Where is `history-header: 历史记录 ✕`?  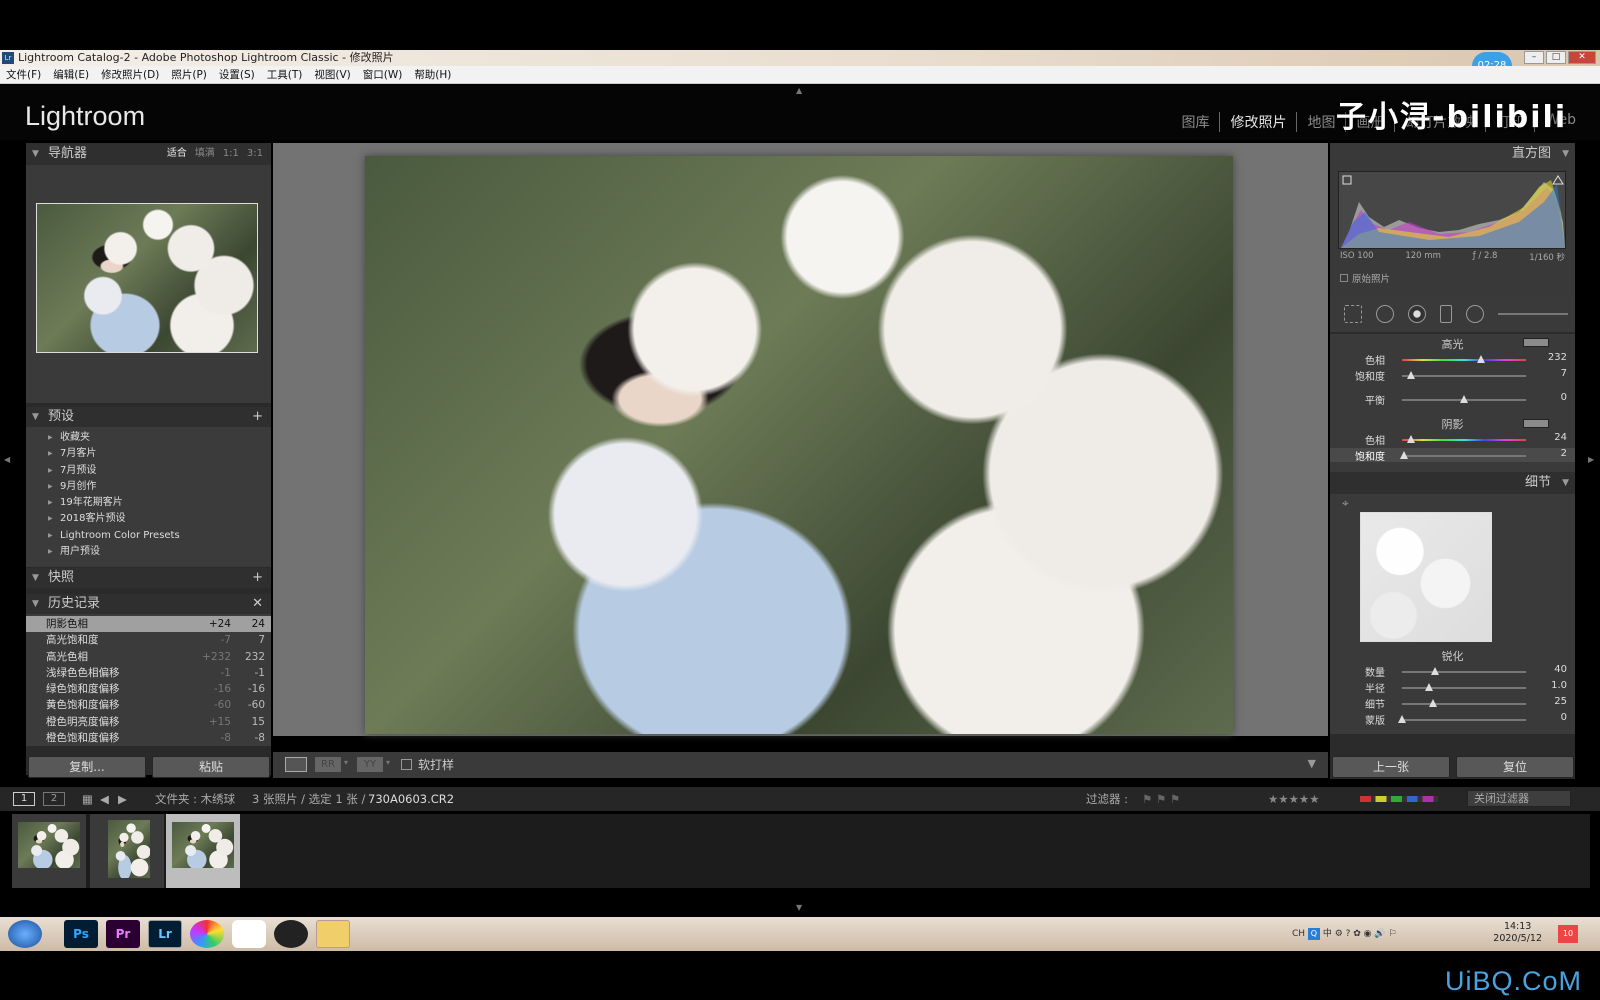 history-header: 历史记录 ✕ is located at coordinates (148, 604).